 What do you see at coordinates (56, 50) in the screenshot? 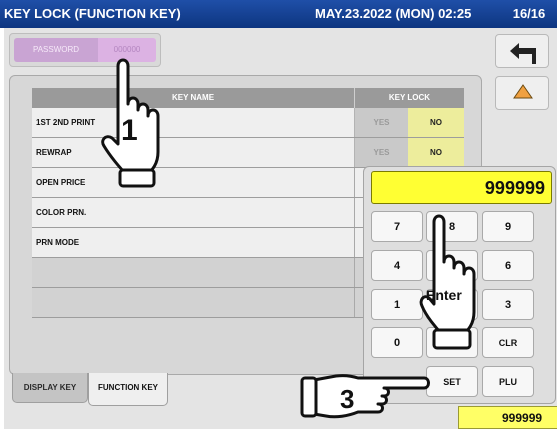
I see `password-label: PASSWORD` at bounding box center [56, 50].